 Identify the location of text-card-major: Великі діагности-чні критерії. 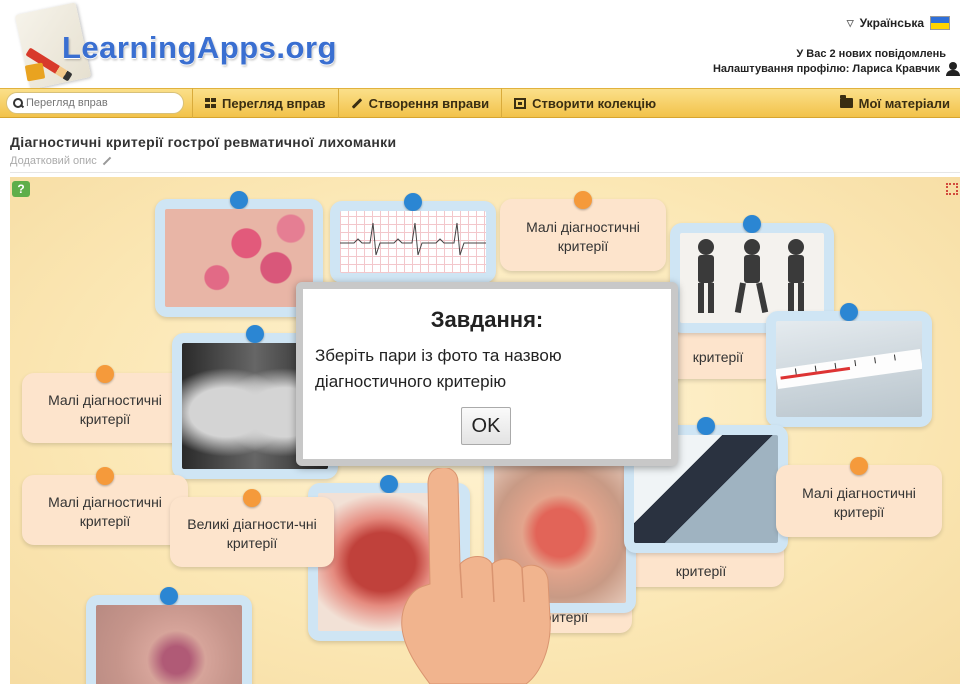
(252, 528).